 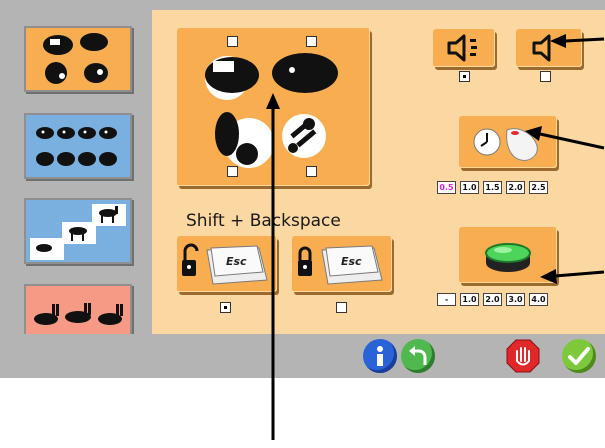 What do you see at coordinates (464, 76) in the screenshot?
I see `checkbox-voice` at bounding box center [464, 76].